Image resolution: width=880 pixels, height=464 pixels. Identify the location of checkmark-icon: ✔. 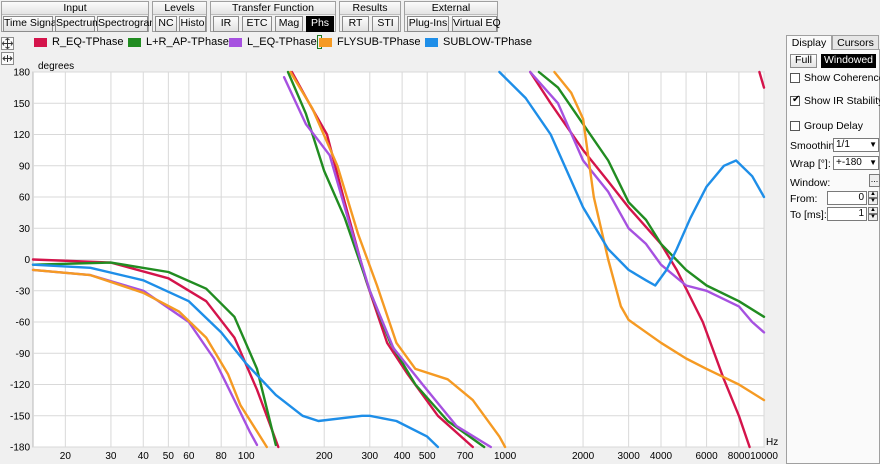
(796, 99).